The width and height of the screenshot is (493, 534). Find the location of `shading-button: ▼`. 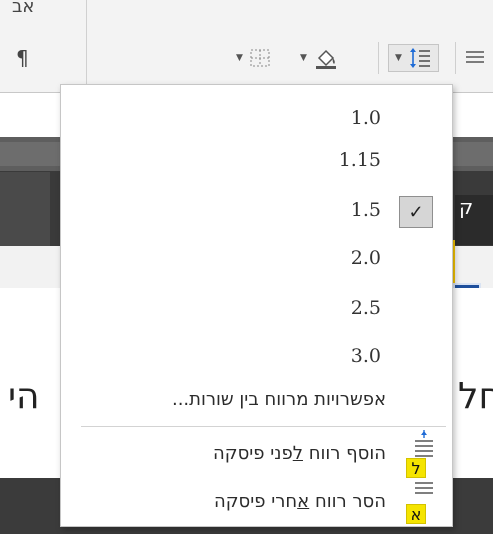

shading-button: ▼ is located at coordinates (319, 58).